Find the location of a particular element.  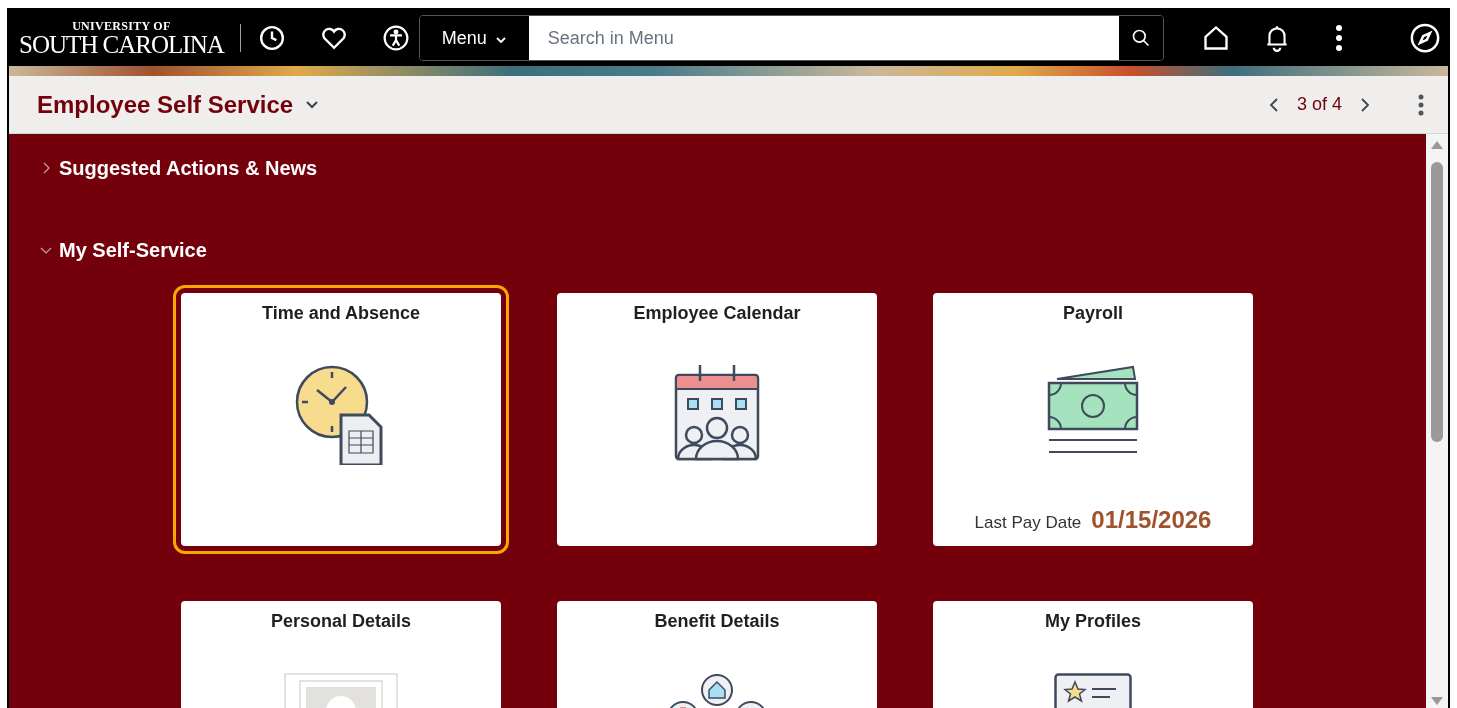

benefits-circles-icon is located at coordinates (717, 690).